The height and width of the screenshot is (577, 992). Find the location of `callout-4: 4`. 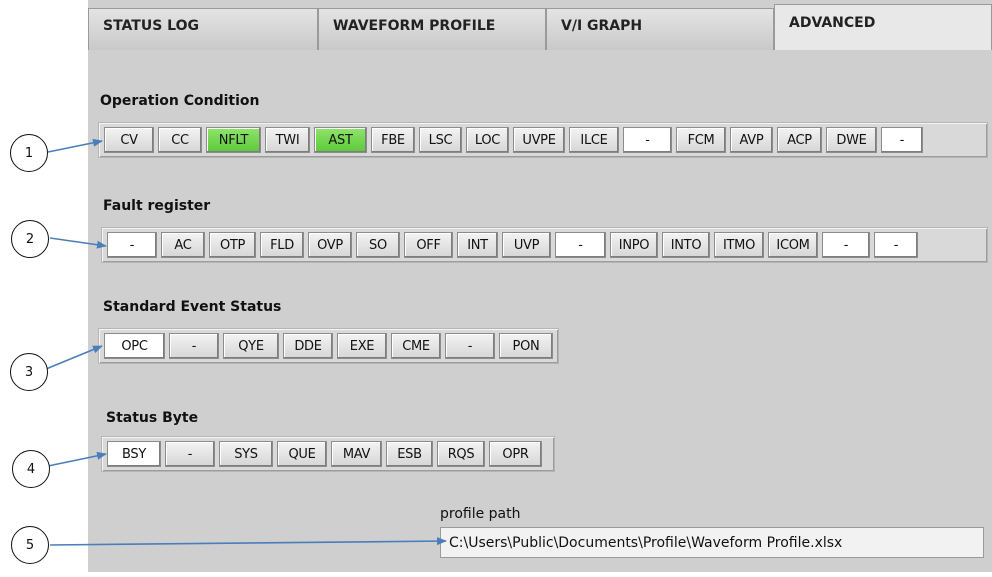

callout-4: 4 is located at coordinates (31, 469).